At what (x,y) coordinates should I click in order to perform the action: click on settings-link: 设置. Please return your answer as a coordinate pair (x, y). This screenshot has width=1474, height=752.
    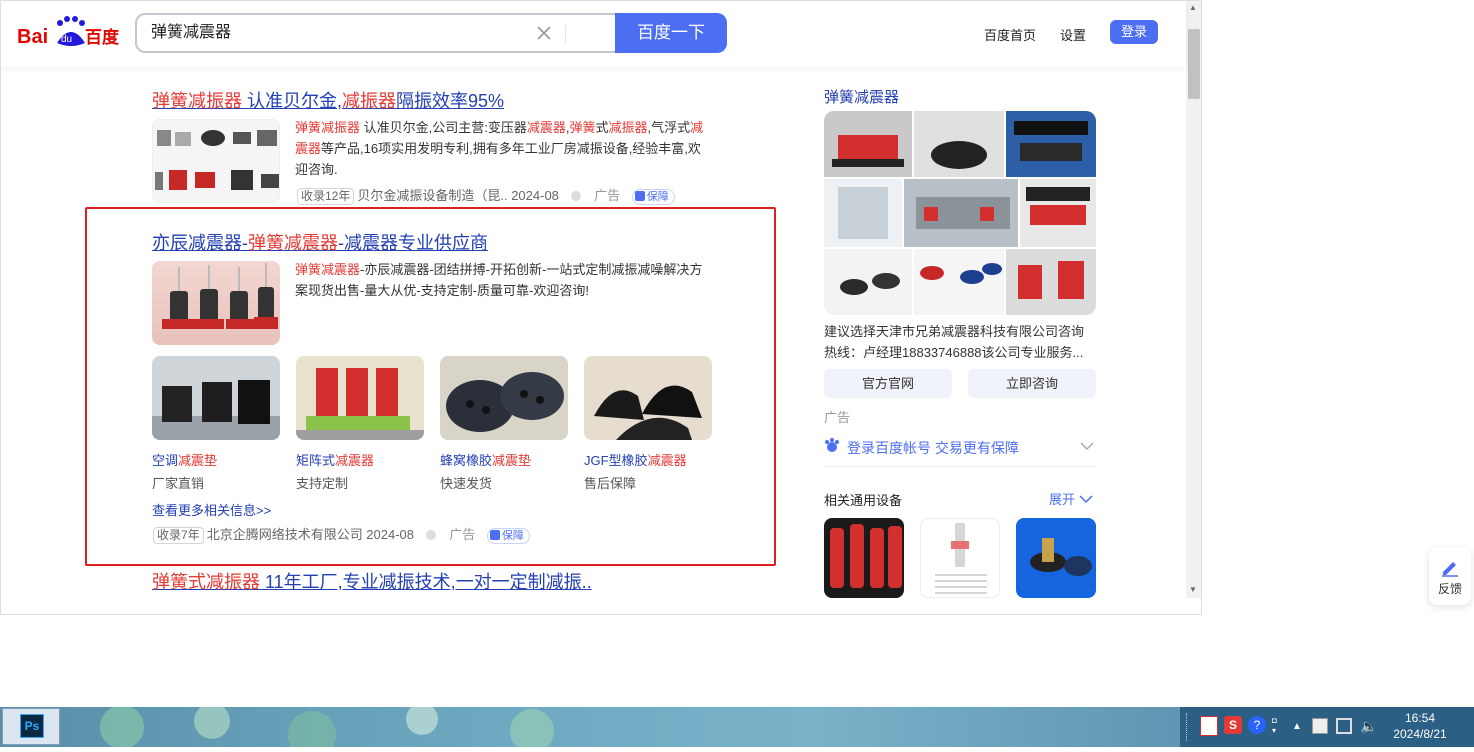
    Looking at the image, I should click on (1073, 34).